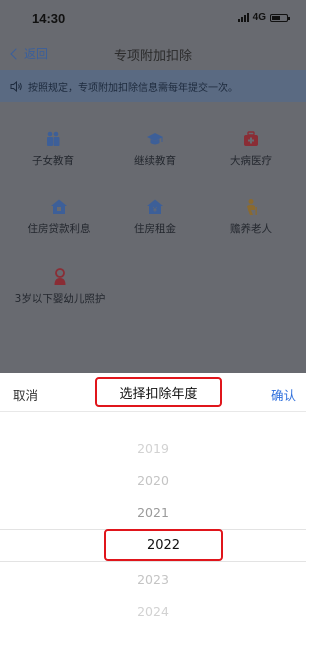 This screenshot has height=653, width=320. I want to click on children-education-icon, so click(53, 138).